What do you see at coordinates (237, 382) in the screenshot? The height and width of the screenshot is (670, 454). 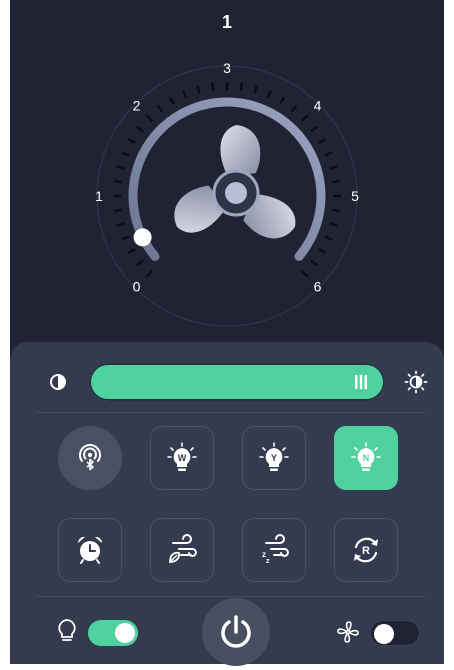 I see `brightness-slider` at bounding box center [237, 382].